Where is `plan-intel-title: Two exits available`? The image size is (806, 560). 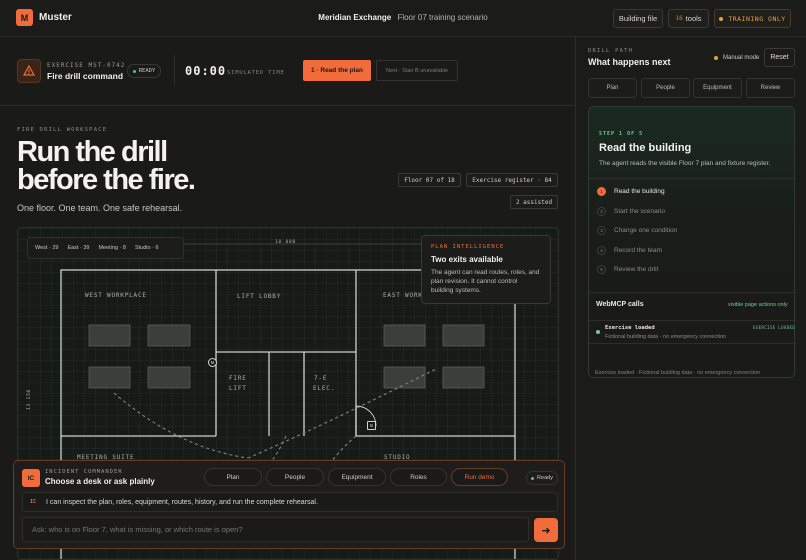 plan-intel-title: Two exits available is located at coordinates (467, 259).